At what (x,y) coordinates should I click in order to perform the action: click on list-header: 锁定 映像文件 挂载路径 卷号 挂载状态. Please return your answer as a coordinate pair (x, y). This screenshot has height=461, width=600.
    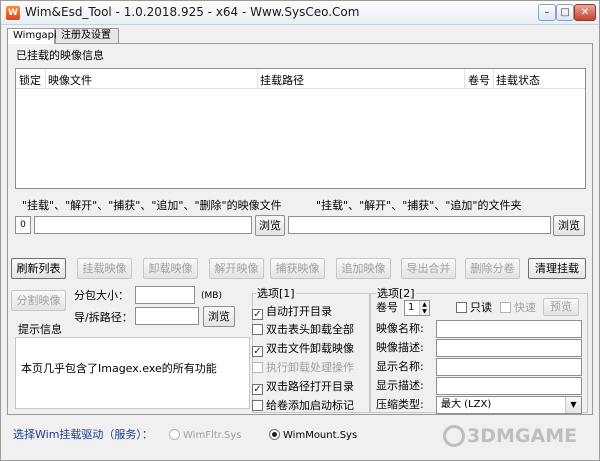
    Looking at the image, I should click on (300, 79).